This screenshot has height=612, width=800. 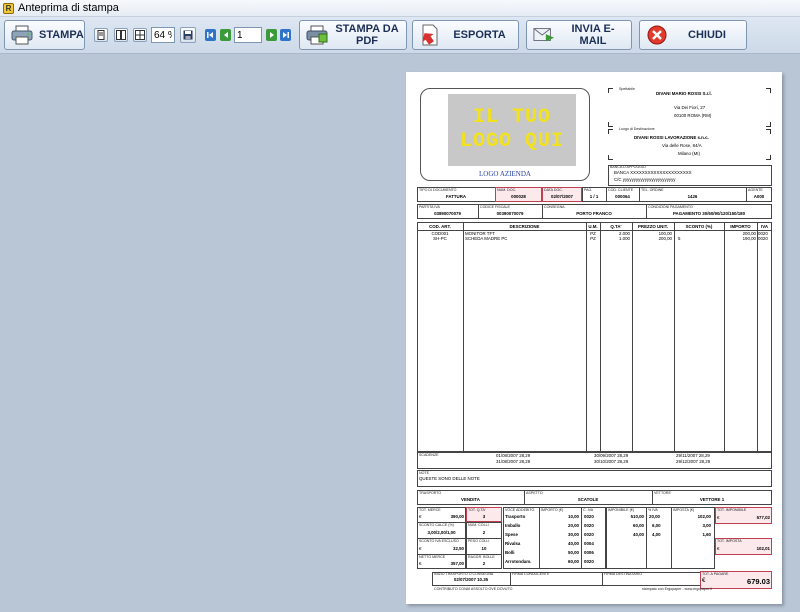 I want to click on payment-terms: PAGAMENTO 30/60/90/120/150/180, so click(x=709, y=213).